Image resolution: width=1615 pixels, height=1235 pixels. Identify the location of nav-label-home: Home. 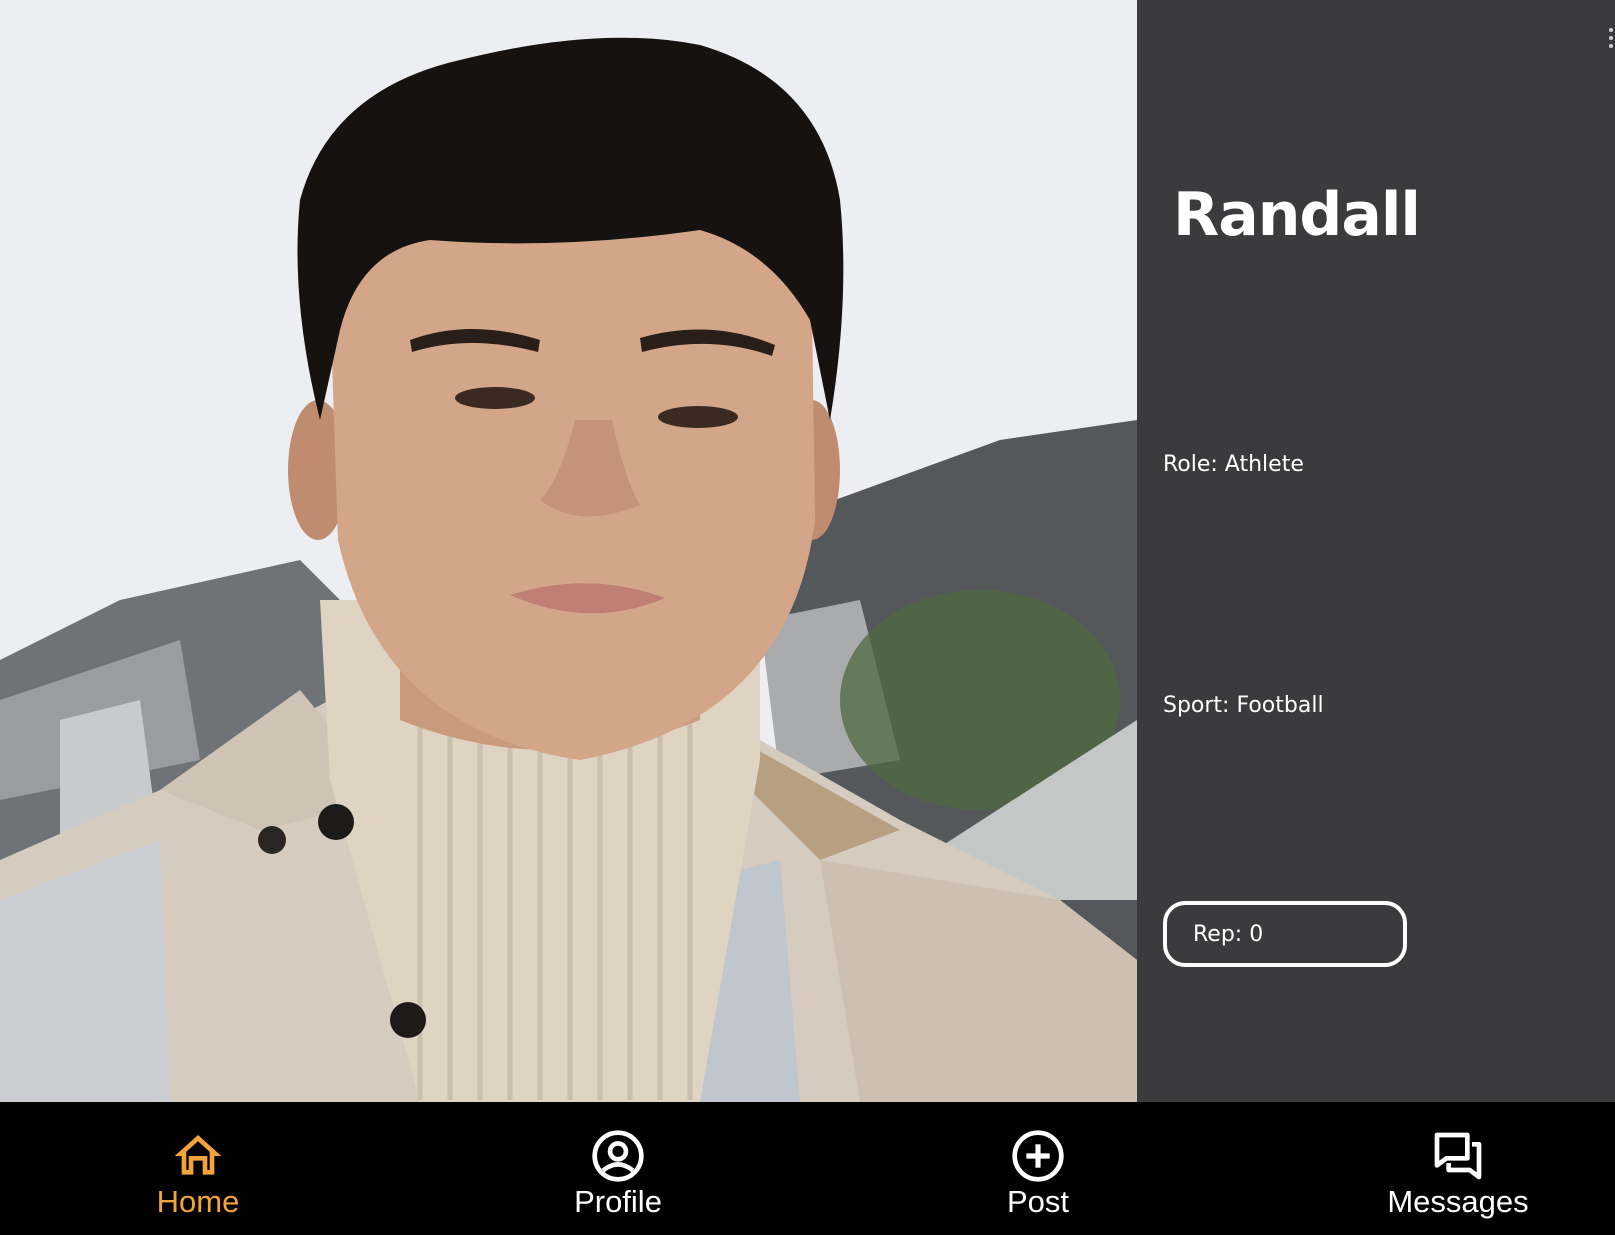
(198, 1201).